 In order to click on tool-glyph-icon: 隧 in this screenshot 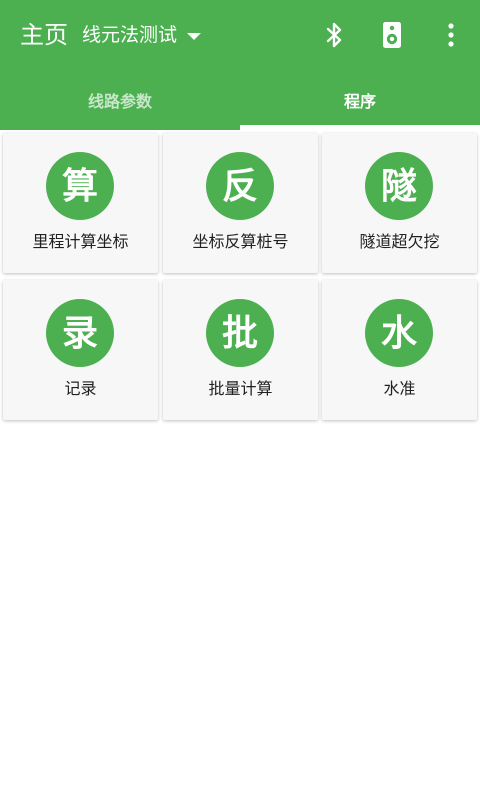, I will do `click(399, 186)`.